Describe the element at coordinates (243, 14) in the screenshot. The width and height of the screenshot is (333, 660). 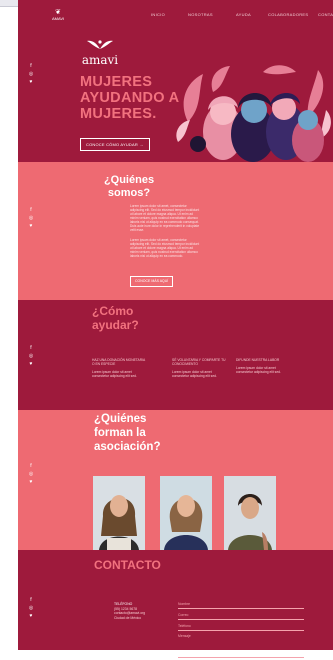
I see `nav-link-ayuda: AYUDA` at that location.